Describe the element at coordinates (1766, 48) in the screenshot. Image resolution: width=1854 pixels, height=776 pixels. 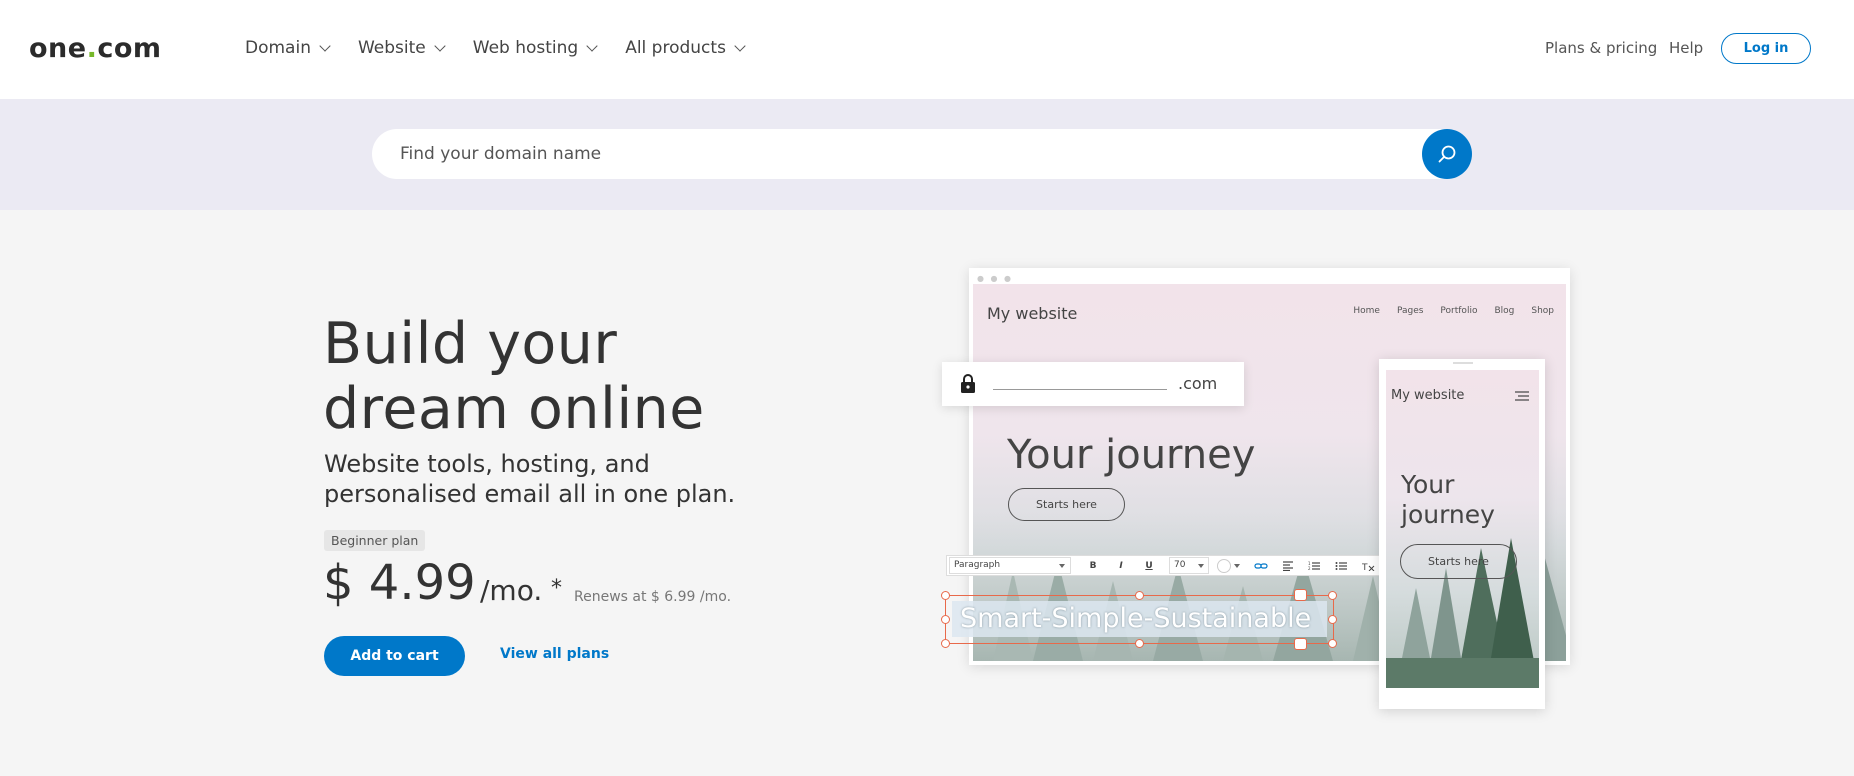
I see `login-button: Log in` at that location.